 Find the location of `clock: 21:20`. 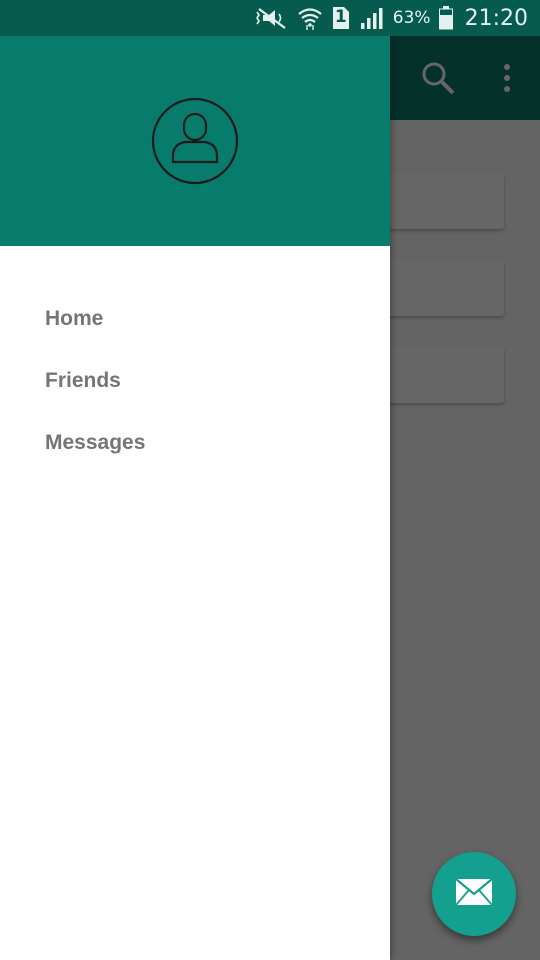

clock: 21:20 is located at coordinates (496, 18).